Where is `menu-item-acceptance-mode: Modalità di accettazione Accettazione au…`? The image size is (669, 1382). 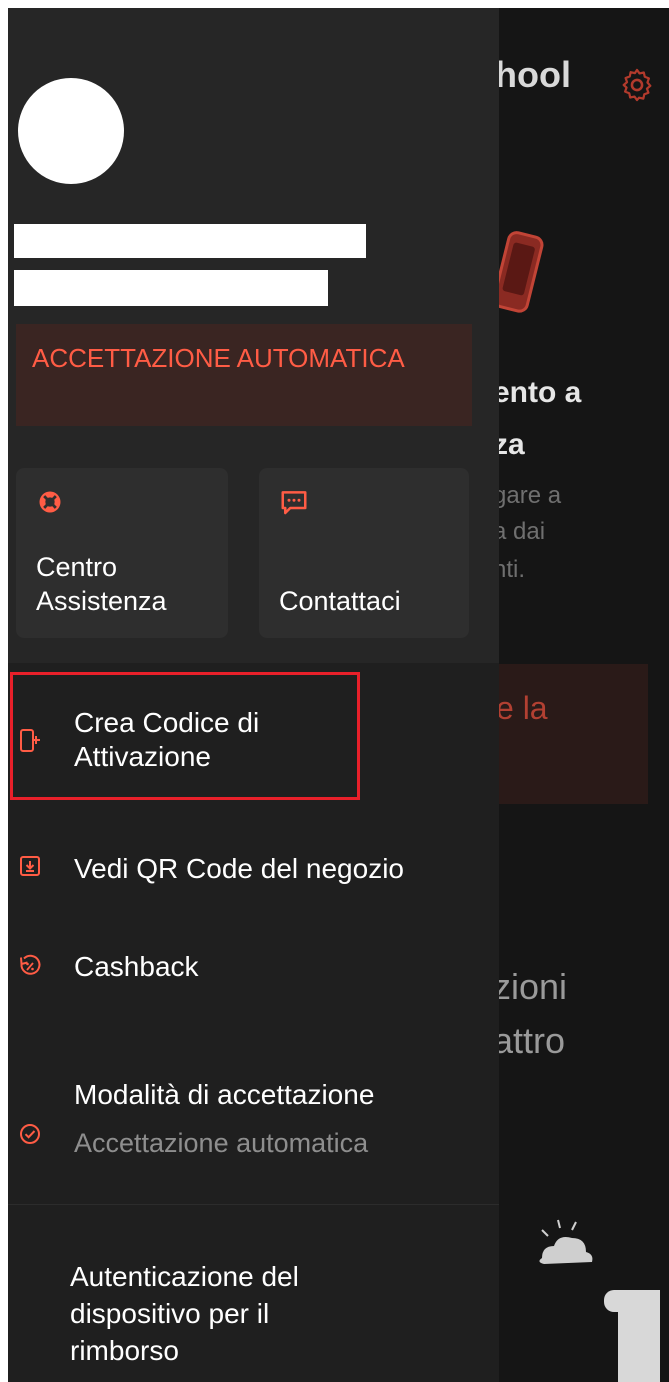
menu-item-acceptance-mode: Modalità di accettazione Accettazione au… is located at coordinates (253, 1123).